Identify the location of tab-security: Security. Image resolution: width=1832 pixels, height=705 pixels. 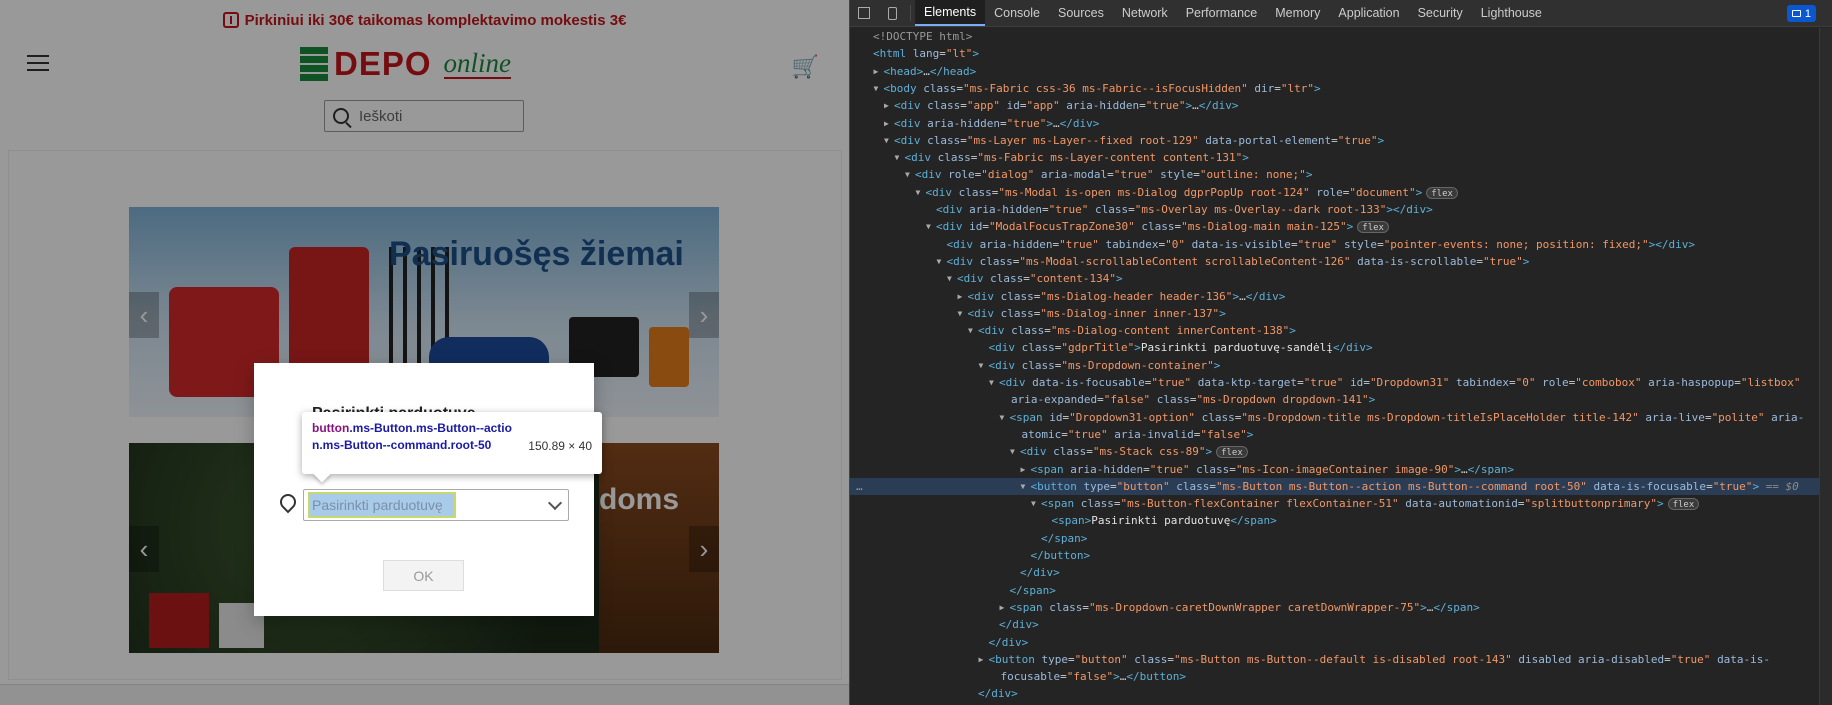
(1440, 13).